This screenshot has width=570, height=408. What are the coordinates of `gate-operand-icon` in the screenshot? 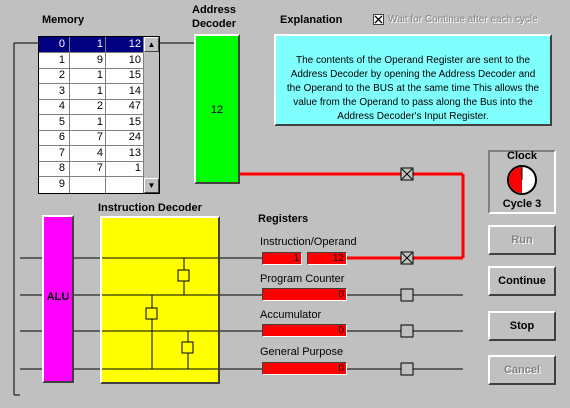 It's located at (407, 258).